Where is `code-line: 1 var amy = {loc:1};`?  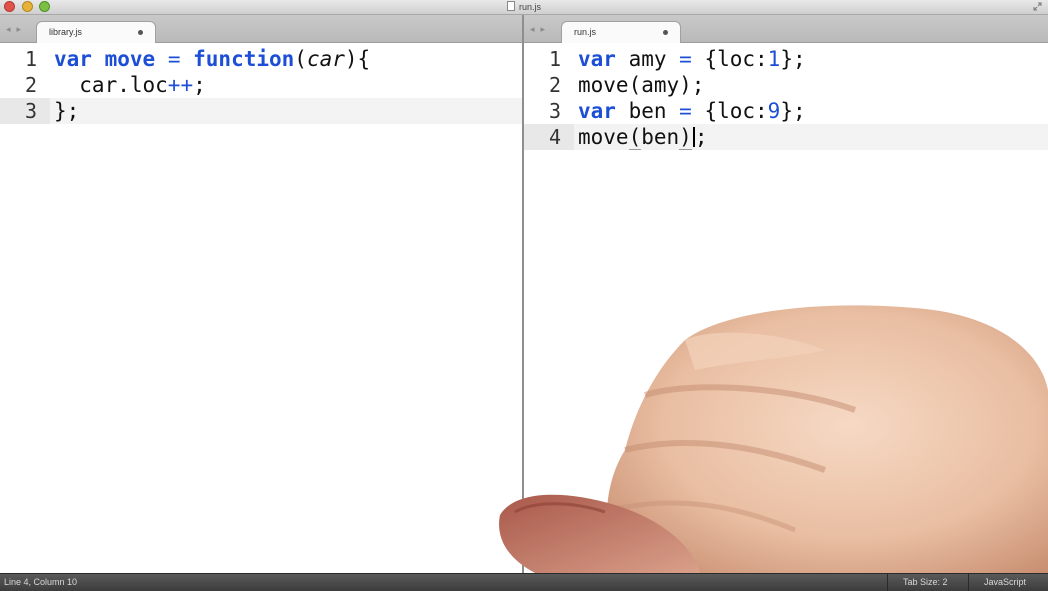 code-line: 1 var amy = {loc:1}; is located at coordinates (786, 59).